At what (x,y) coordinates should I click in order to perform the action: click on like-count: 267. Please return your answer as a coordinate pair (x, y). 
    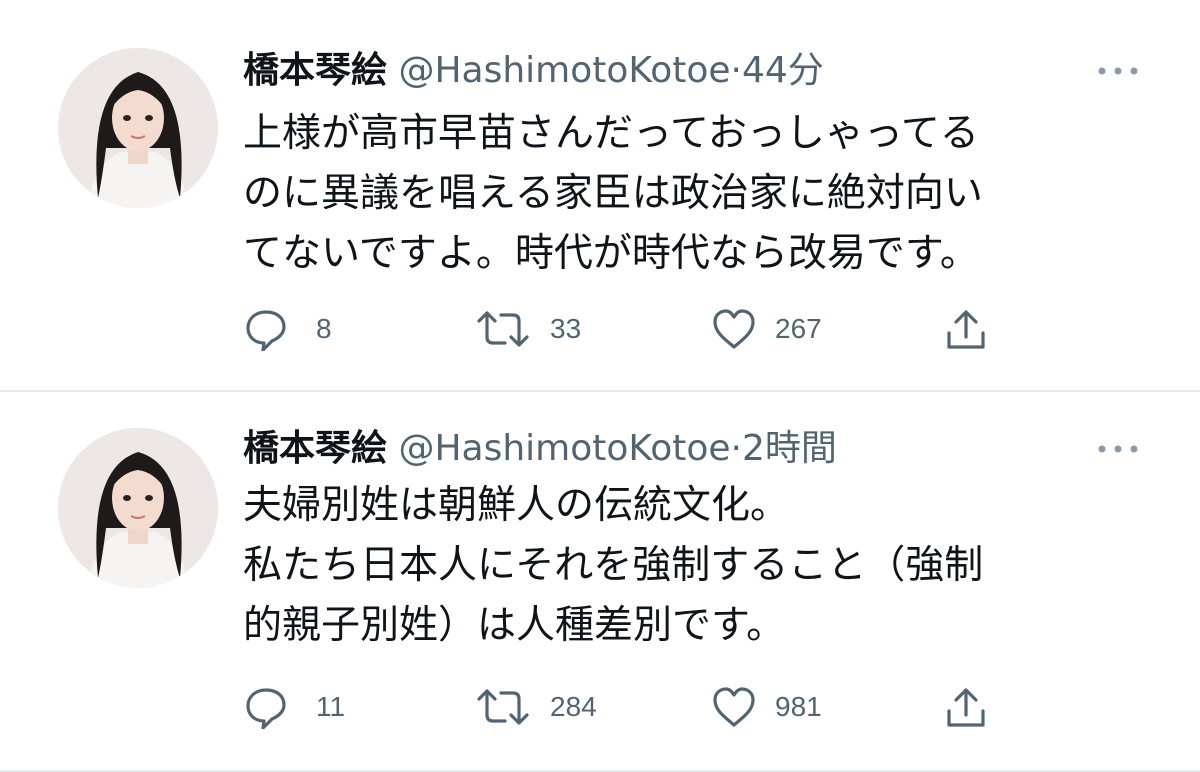
    Looking at the image, I should click on (798, 328).